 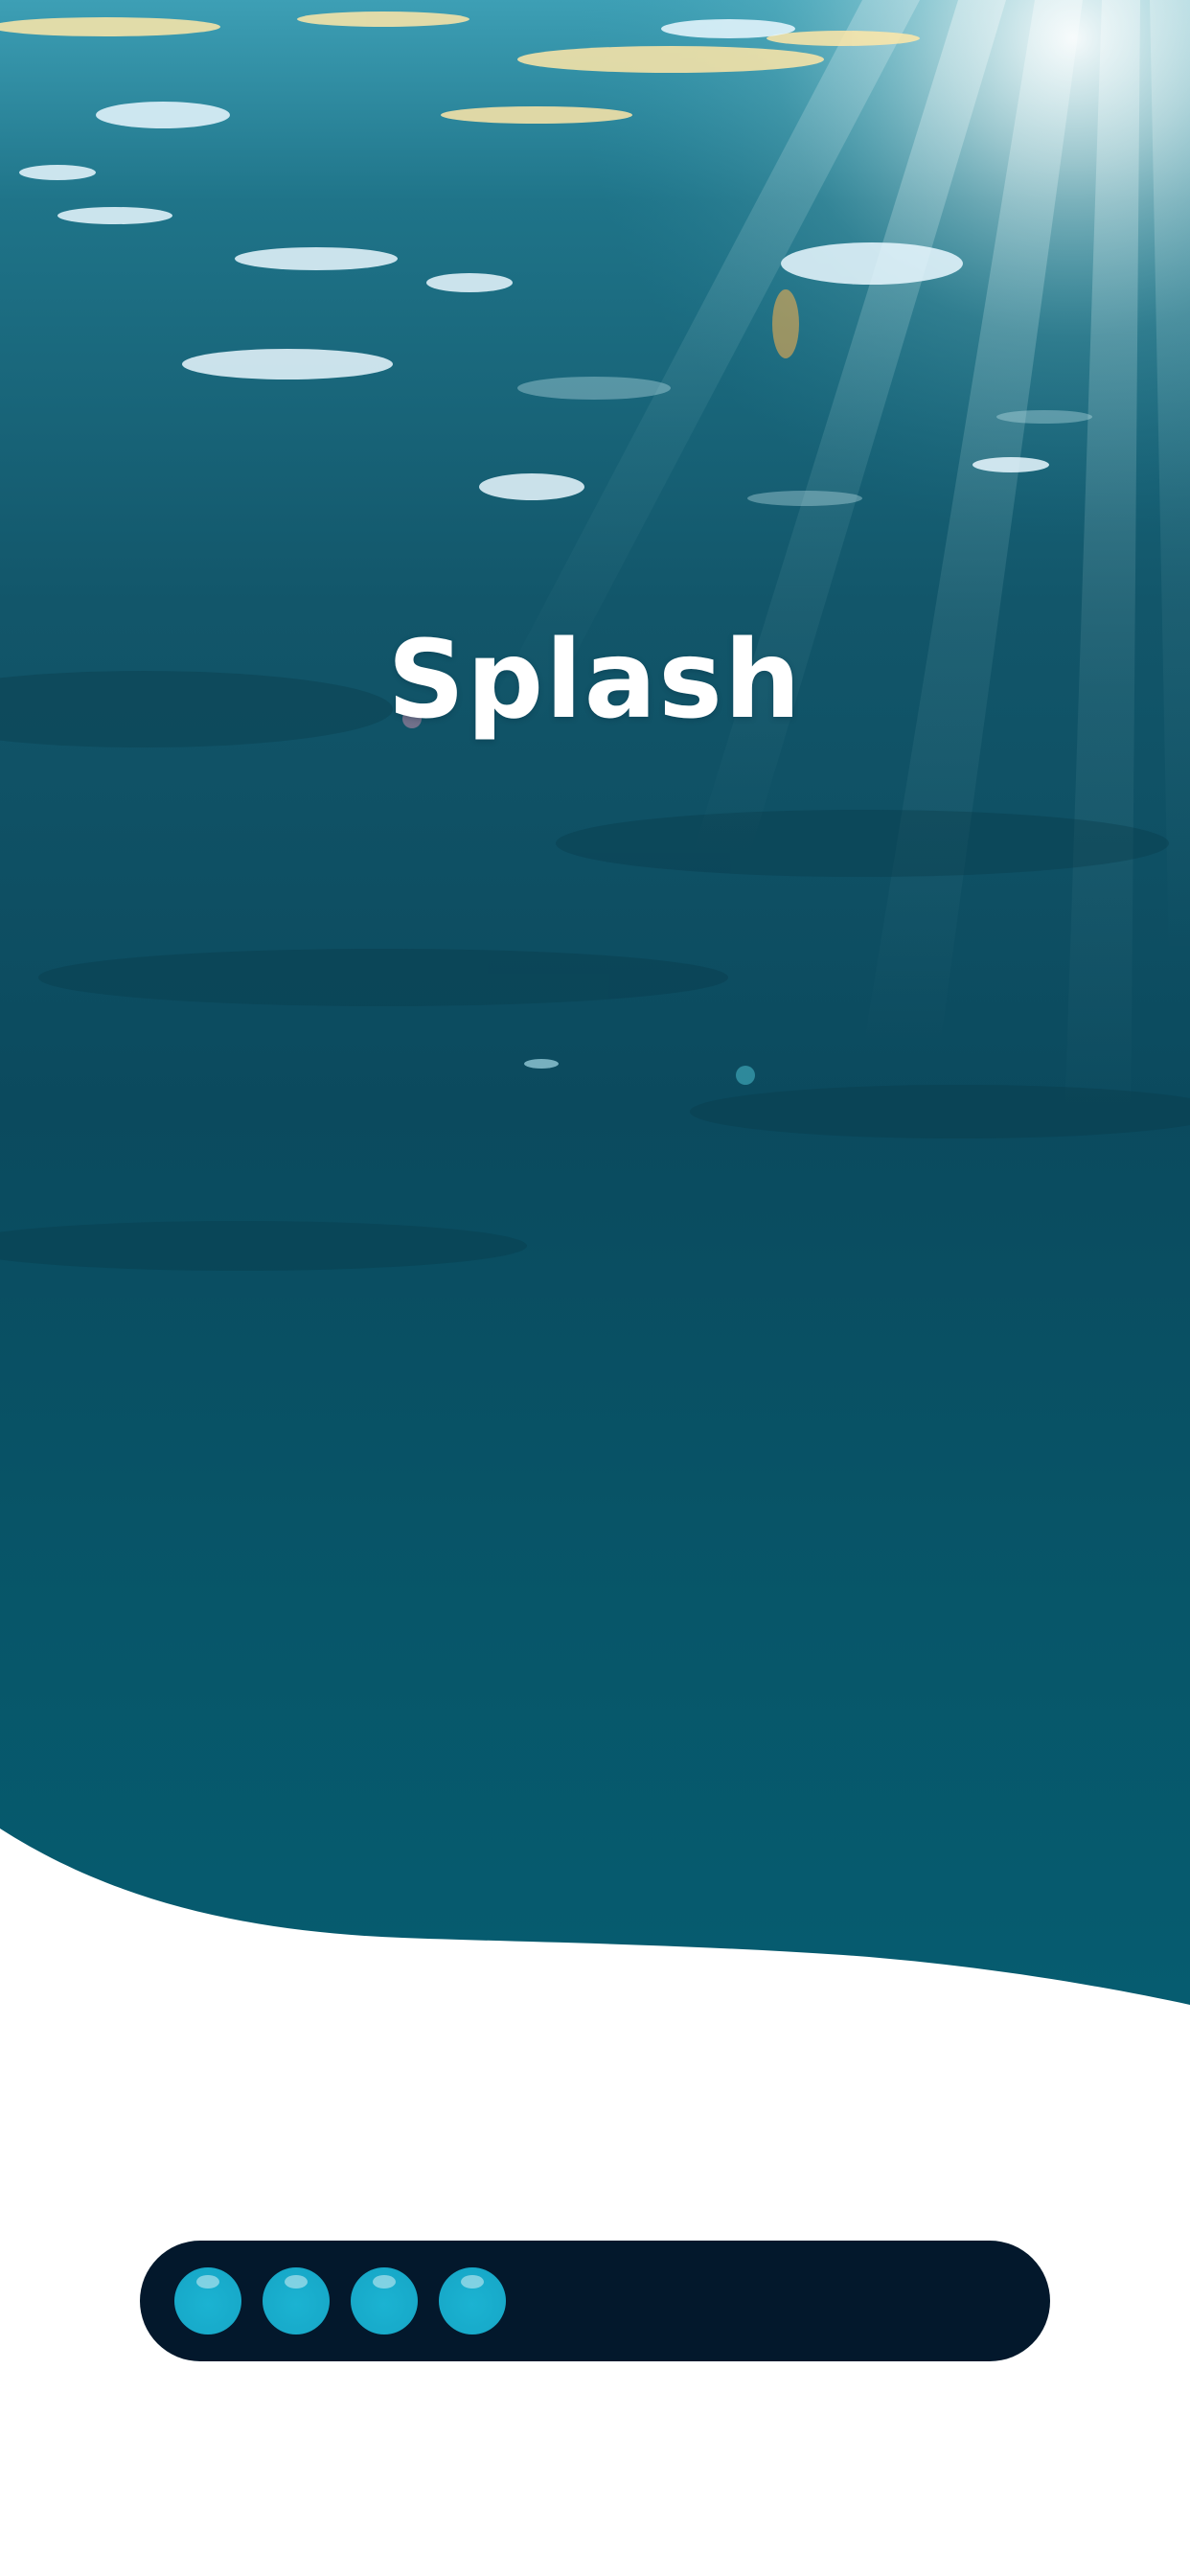 I want to click on app-title: Splash, so click(x=595, y=680).